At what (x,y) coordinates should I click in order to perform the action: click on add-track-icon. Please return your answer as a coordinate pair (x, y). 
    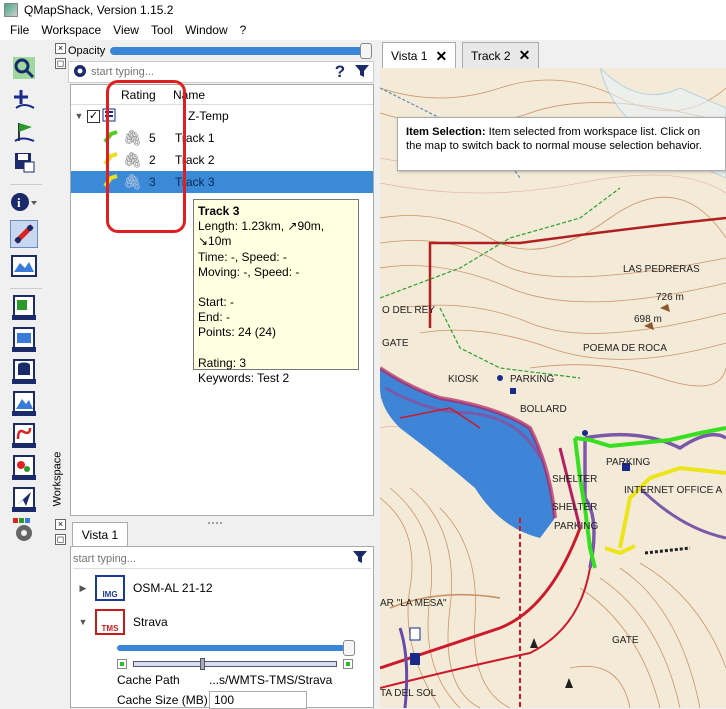
    Looking at the image, I should click on (24, 100).